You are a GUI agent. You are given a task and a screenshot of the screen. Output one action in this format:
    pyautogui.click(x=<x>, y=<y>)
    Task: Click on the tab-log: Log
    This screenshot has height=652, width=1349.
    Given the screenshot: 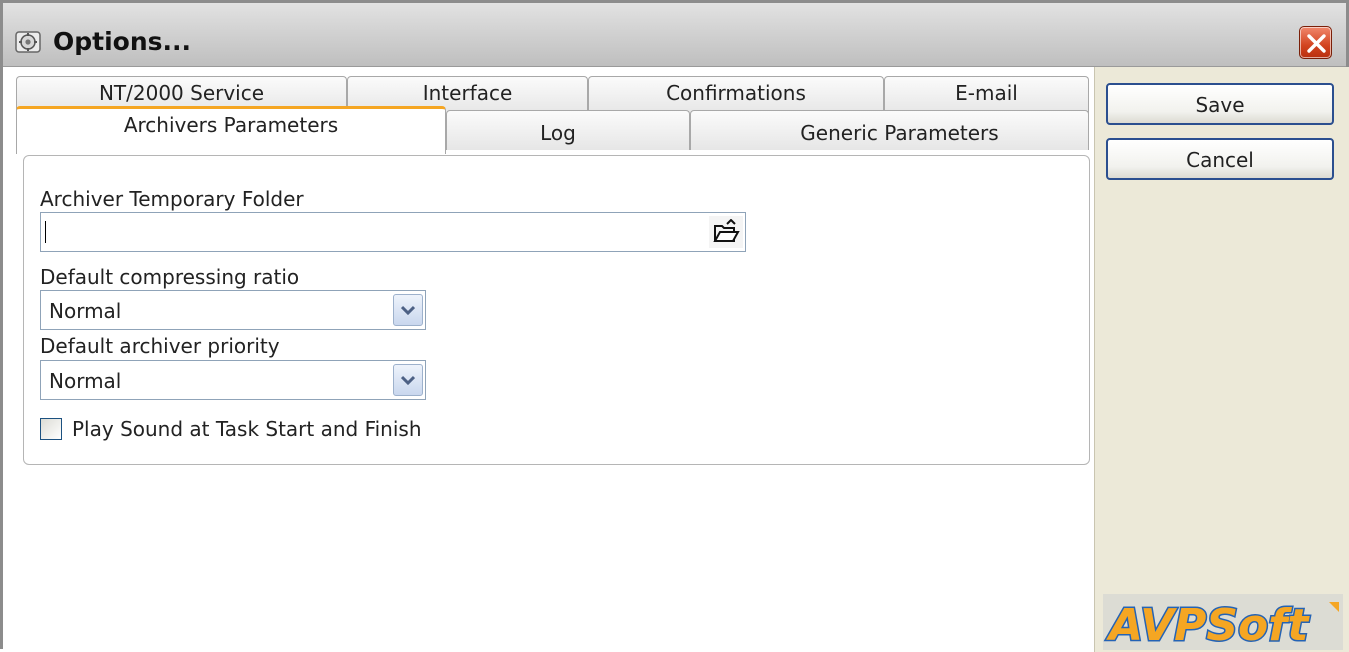 What is the action you would take?
    pyautogui.click(x=568, y=130)
    